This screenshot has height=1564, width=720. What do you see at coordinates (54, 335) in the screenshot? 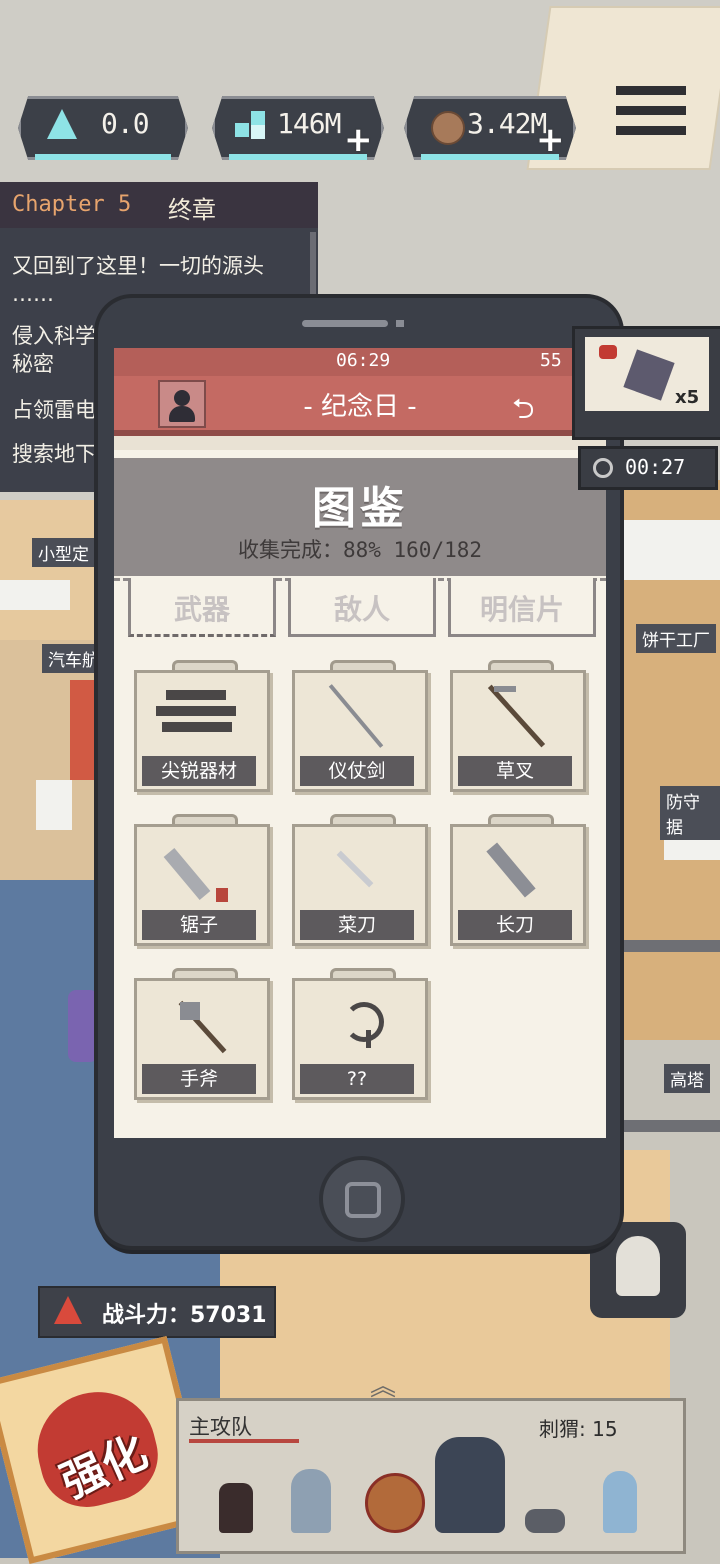
I see `quest-item: 侵入科学` at bounding box center [54, 335].